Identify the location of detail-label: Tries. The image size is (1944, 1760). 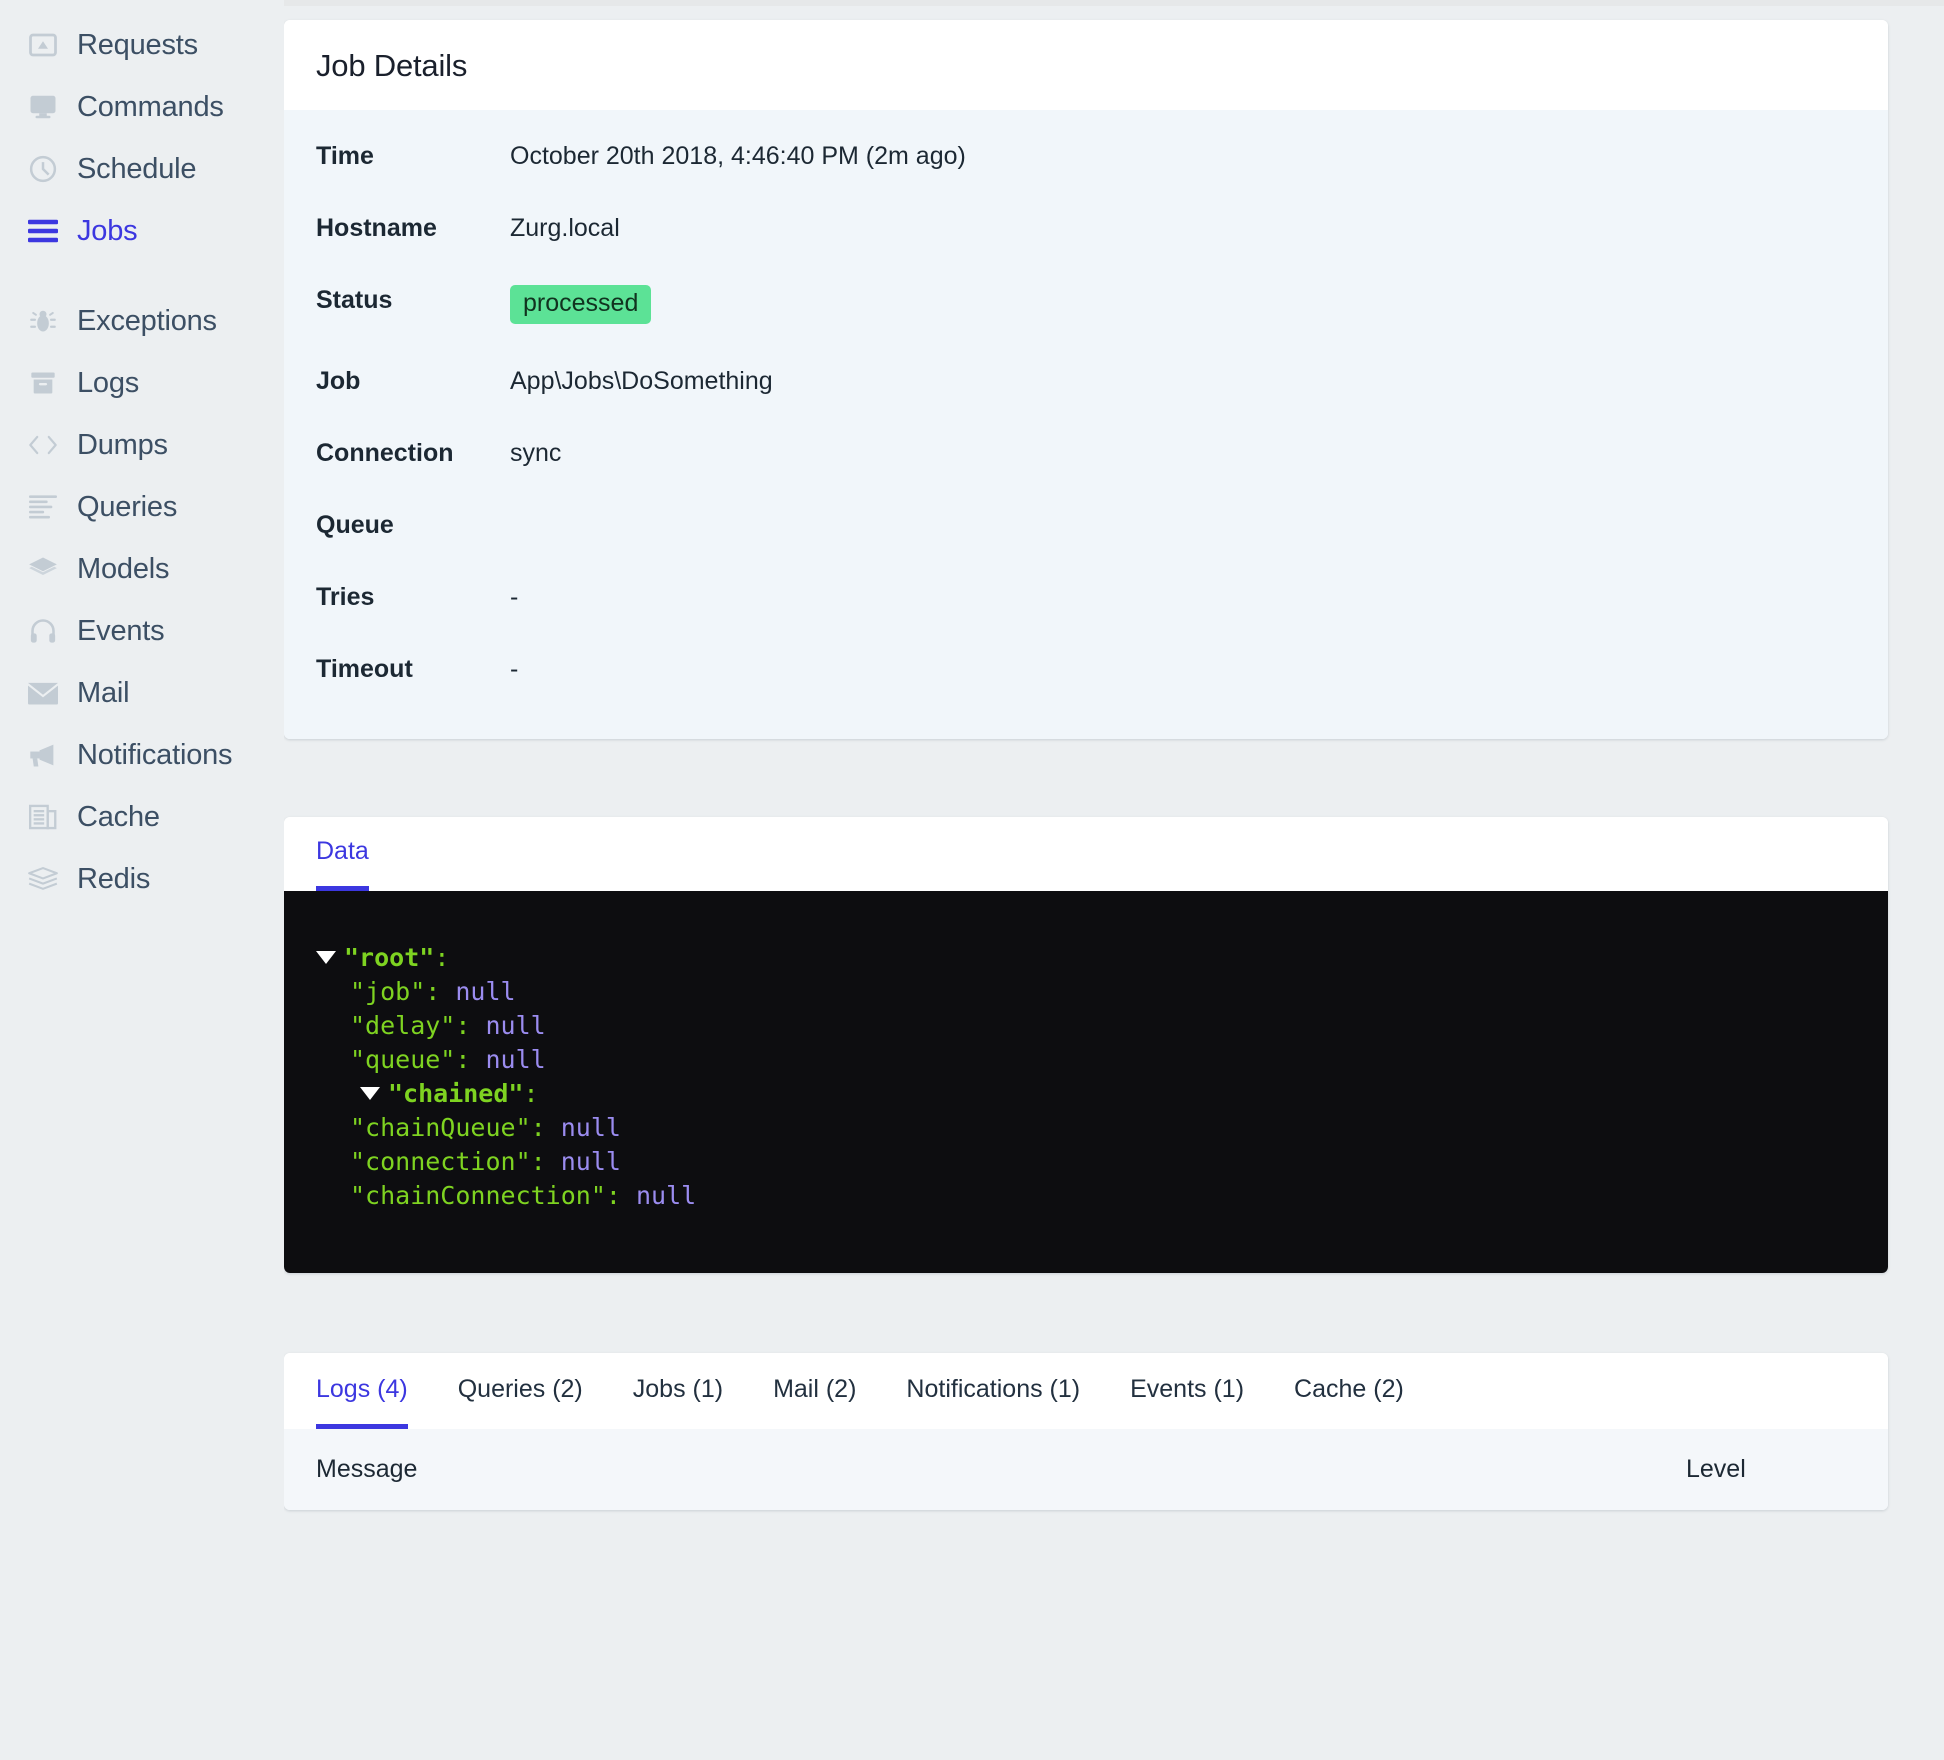
(345, 597).